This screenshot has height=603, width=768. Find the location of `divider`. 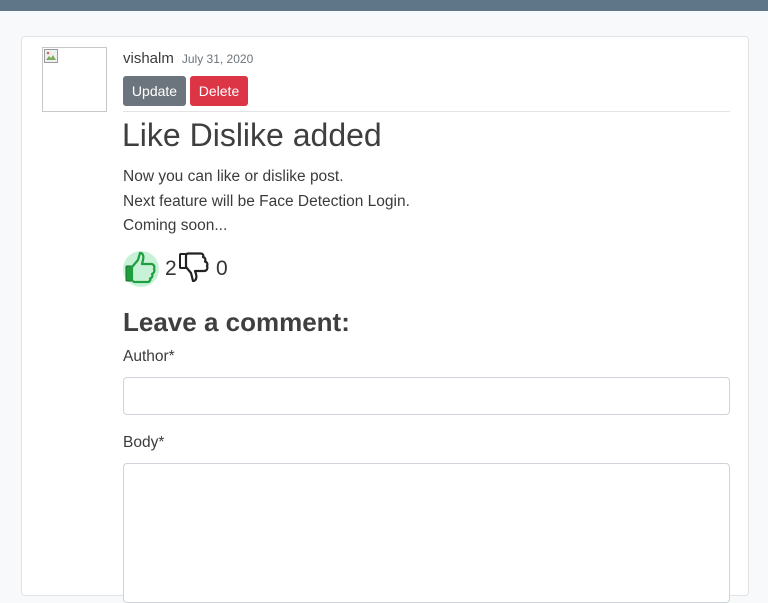

divider is located at coordinates (426, 111).